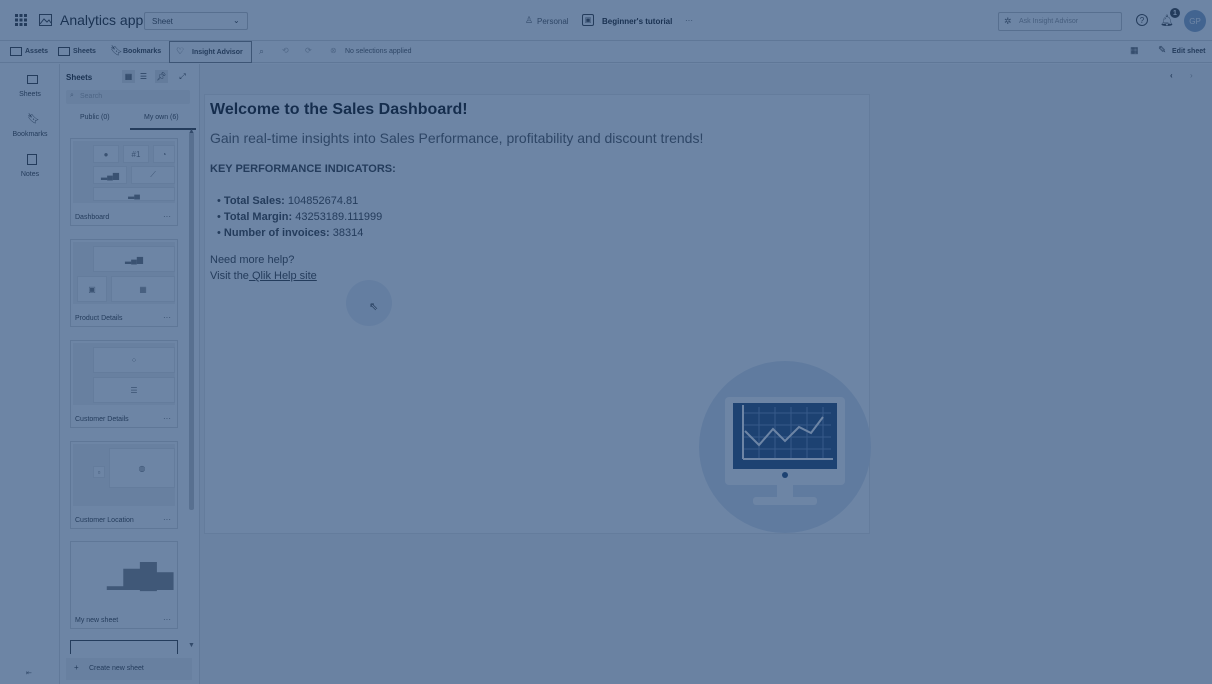 The width and height of the screenshot is (1212, 684). Describe the element at coordinates (45, 20) in the screenshot. I see `app-image-icon` at that location.